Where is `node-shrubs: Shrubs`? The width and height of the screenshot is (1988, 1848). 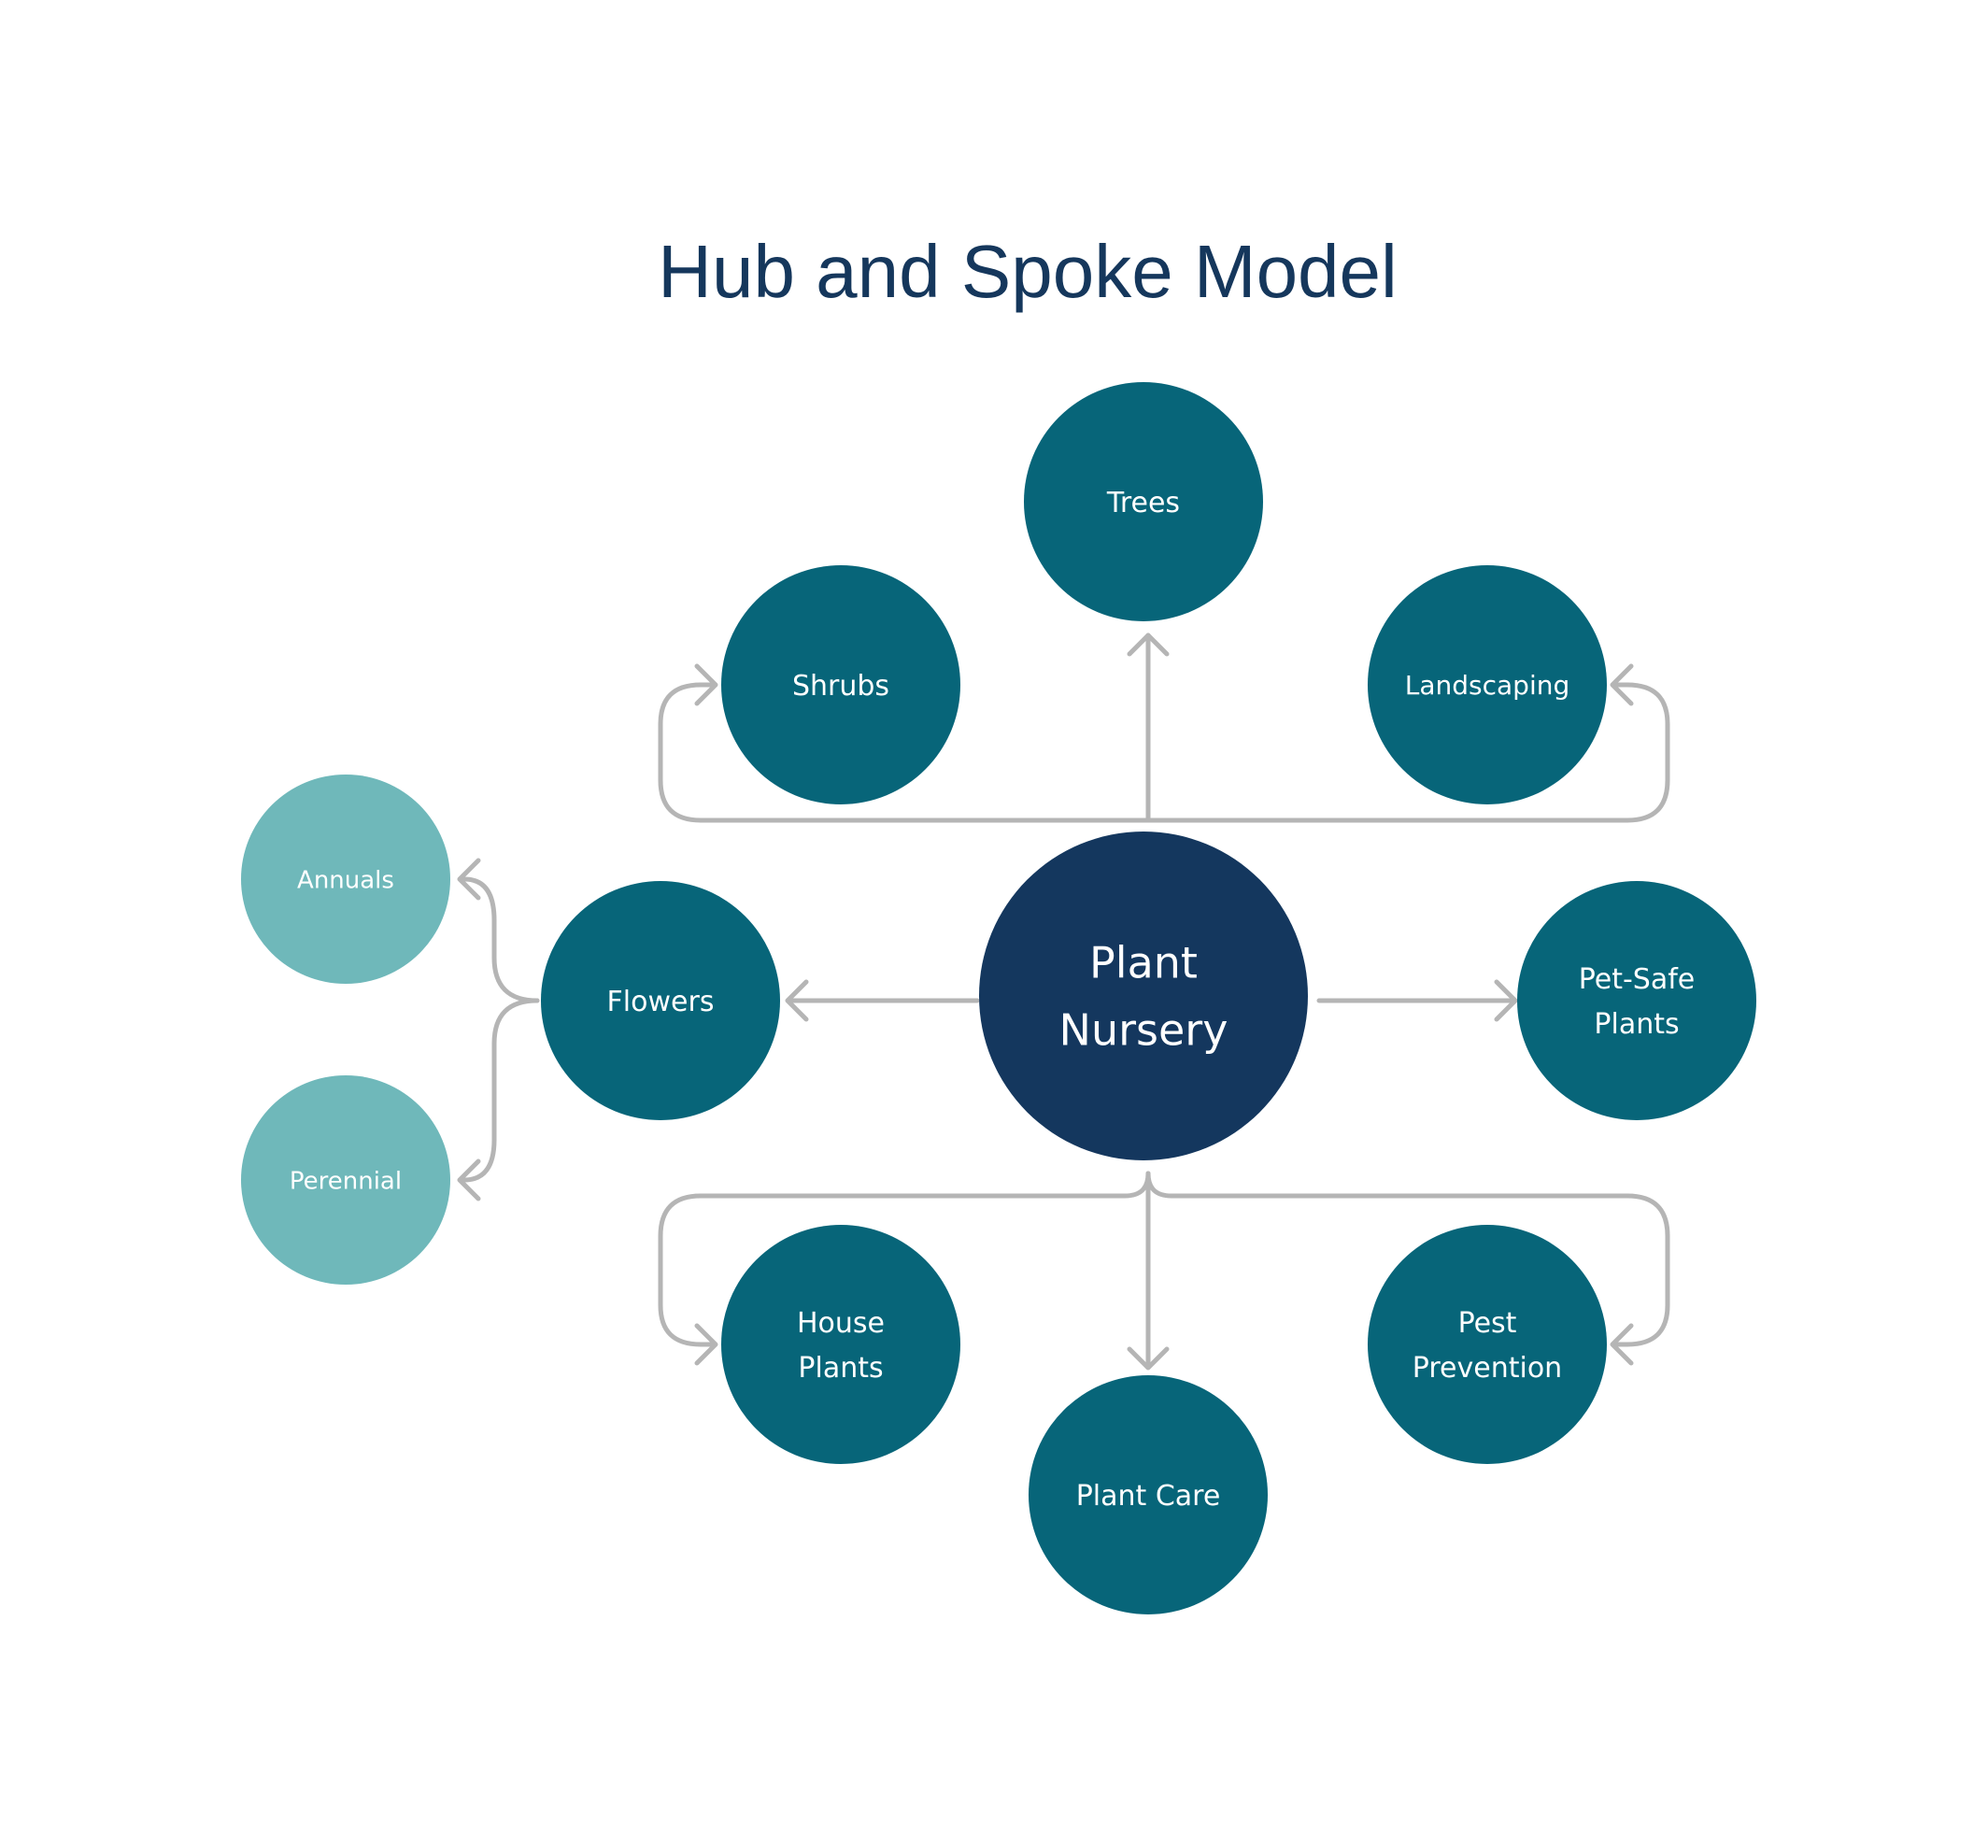
node-shrubs: Shrubs is located at coordinates (840, 684).